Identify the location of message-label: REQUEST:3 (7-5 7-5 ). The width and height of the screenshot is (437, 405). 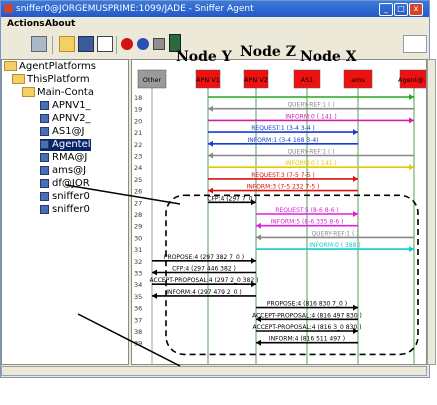
(283, 175).